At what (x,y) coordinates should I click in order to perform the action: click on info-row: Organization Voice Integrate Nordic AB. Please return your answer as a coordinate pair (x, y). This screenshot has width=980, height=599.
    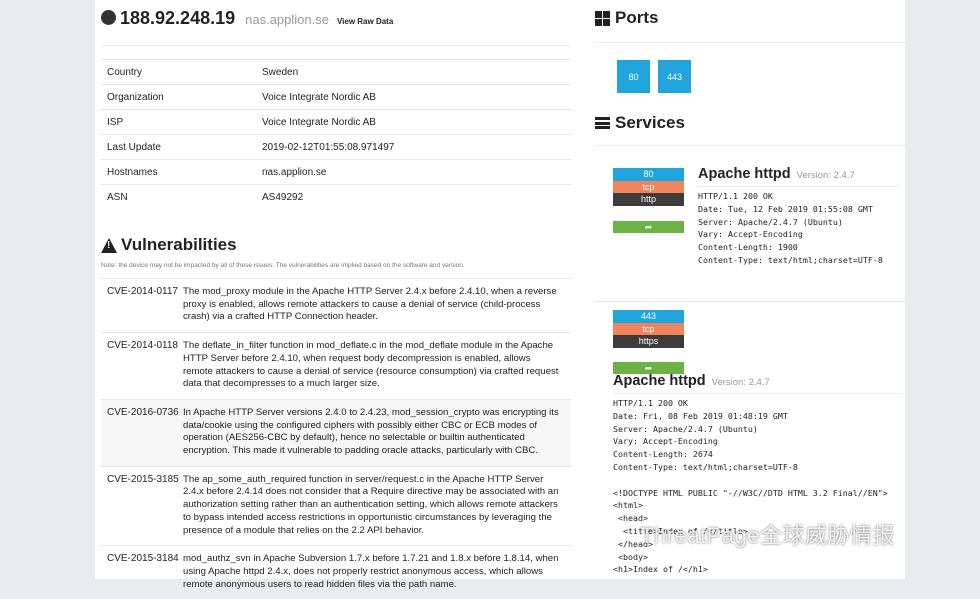
    Looking at the image, I should click on (336, 97).